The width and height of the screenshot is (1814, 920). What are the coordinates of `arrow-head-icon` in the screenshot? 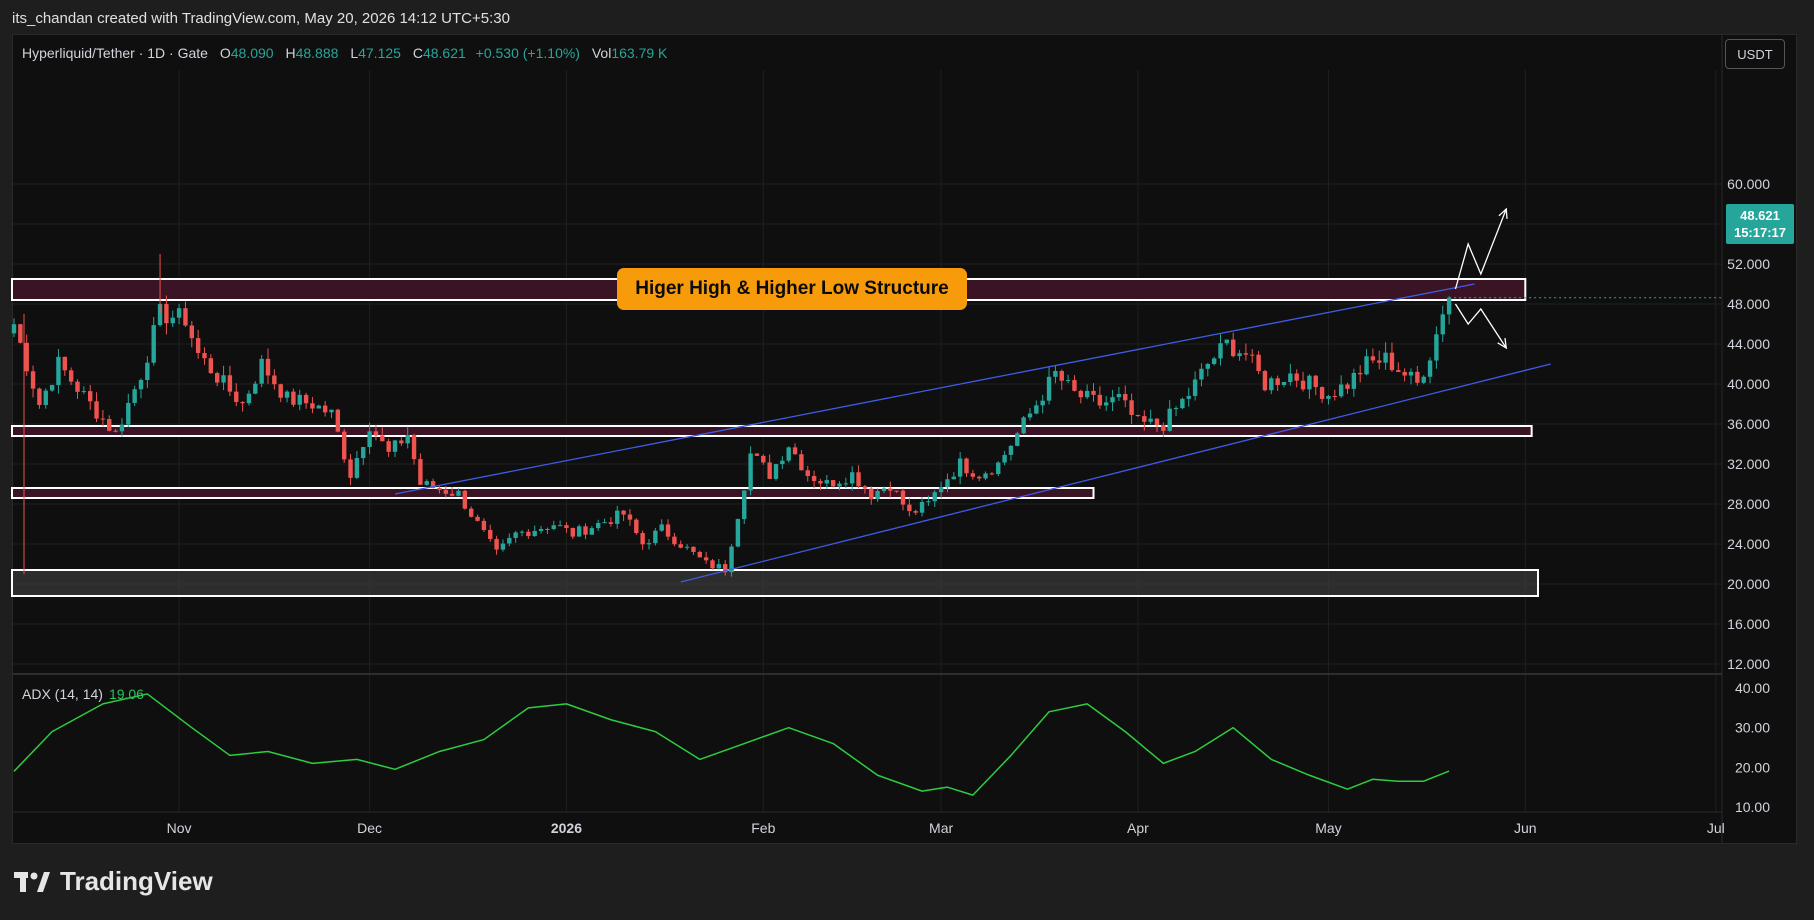 It's located at (1502, 343).